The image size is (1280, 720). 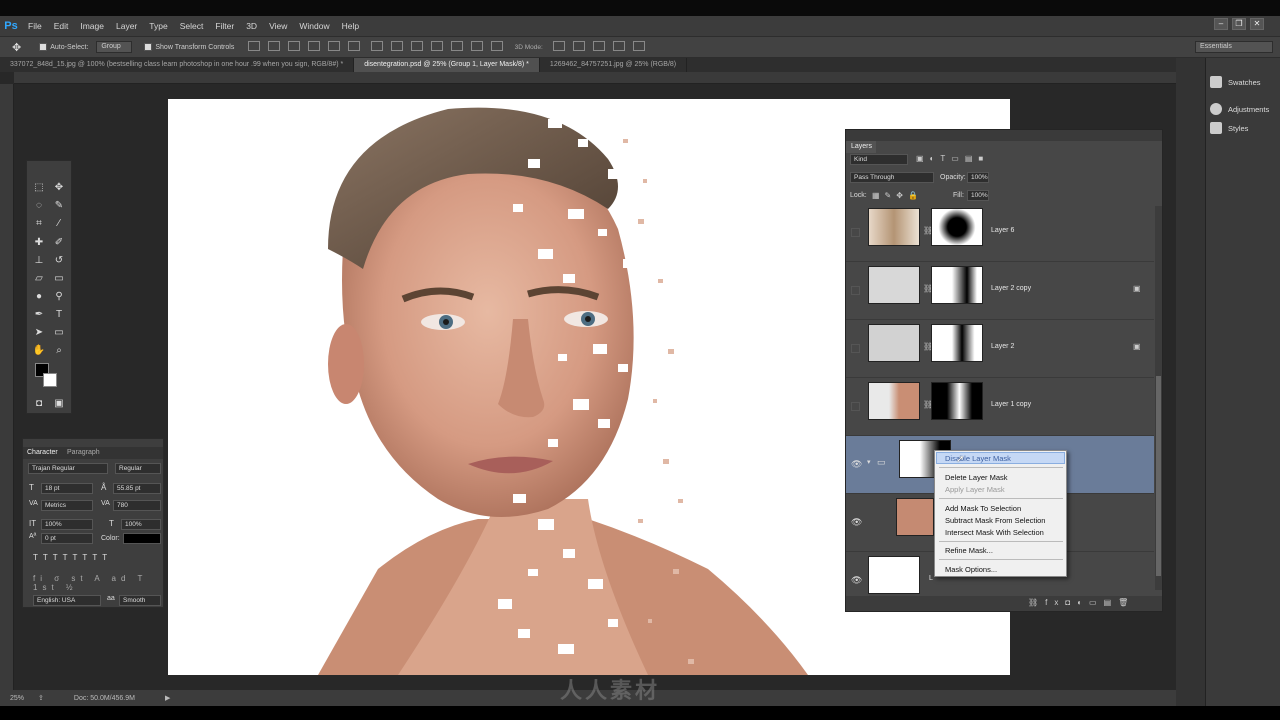 What do you see at coordinates (598, 46) in the screenshot?
I see `3d-pan-icon` at bounding box center [598, 46].